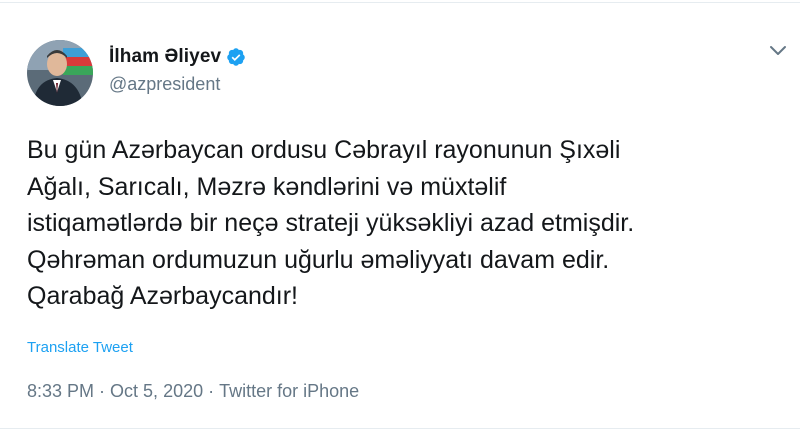 The height and width of the screenshot is (443, 800). What do you see at coordinates (400, 428) in the screenshot?
I see `bottom-divider` at bounding box center [400, 428].